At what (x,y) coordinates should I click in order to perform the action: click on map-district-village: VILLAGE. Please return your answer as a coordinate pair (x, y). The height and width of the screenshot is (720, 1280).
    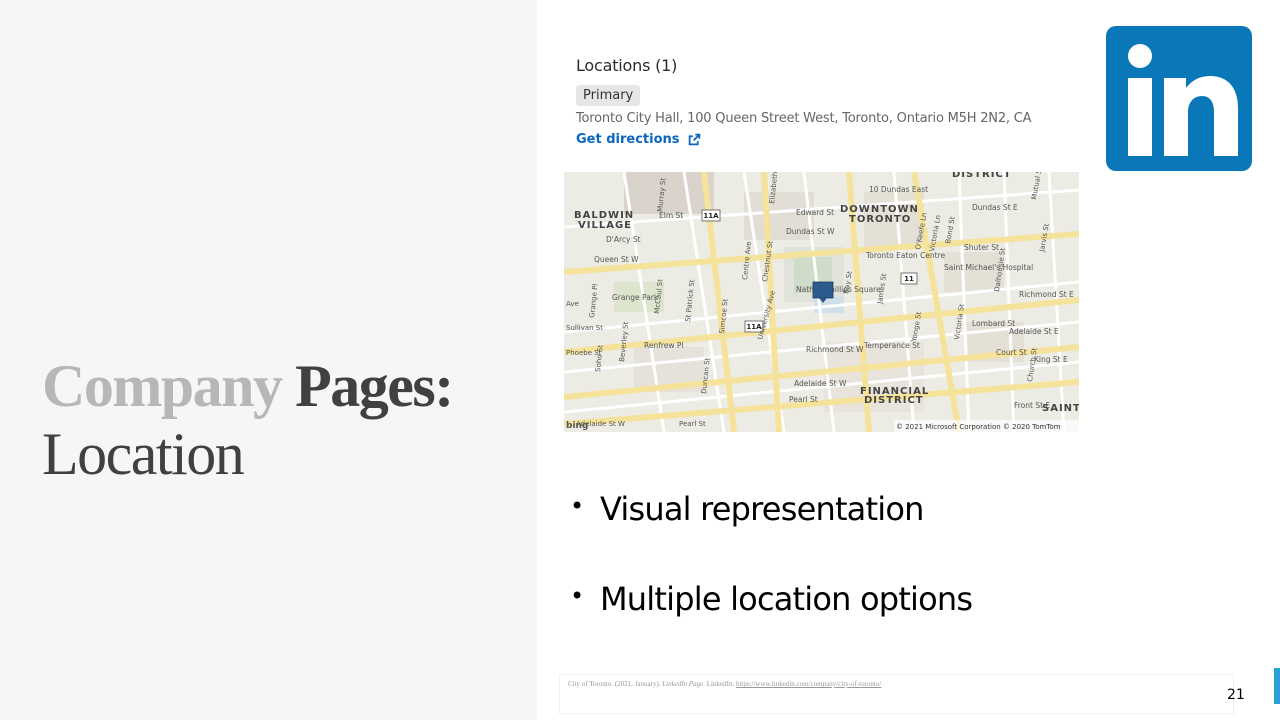
    Looking at the image, I should click on (605, 225).